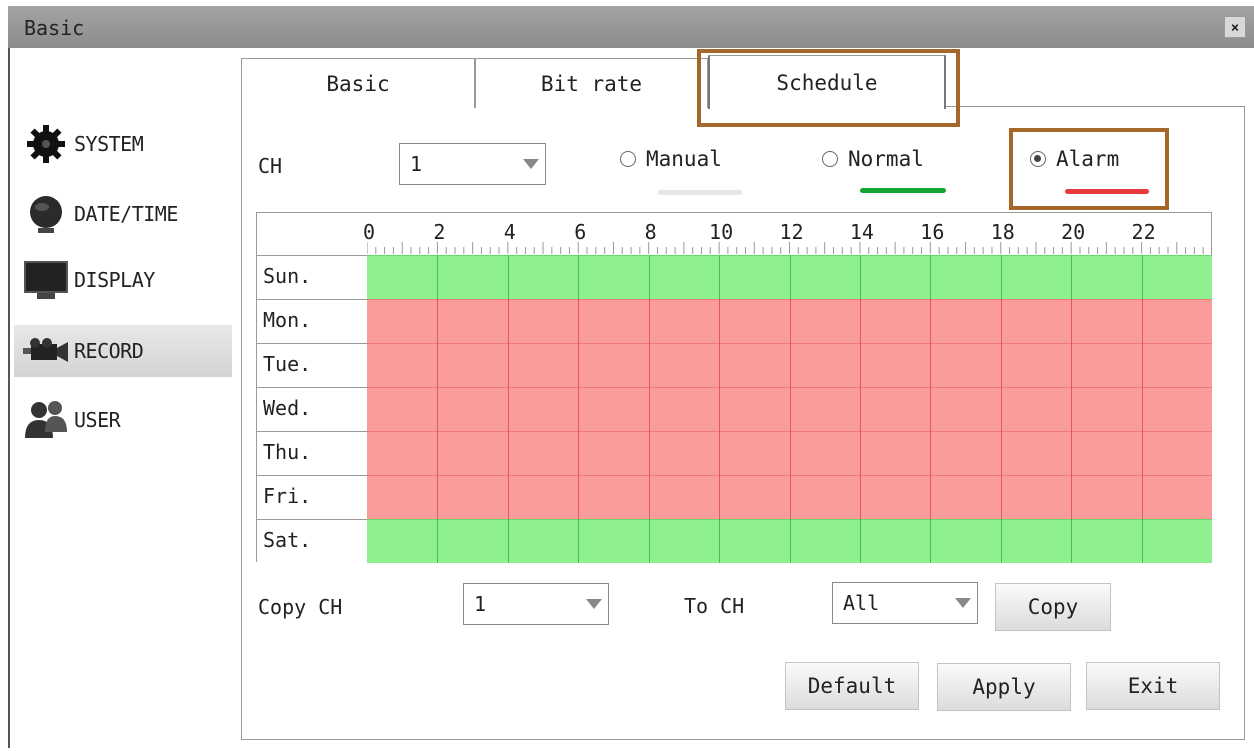  What do you see at coordinates (480, 604) in the screenshot?
I see `copy-ch-value: 1` at bounding box center [480, 604].